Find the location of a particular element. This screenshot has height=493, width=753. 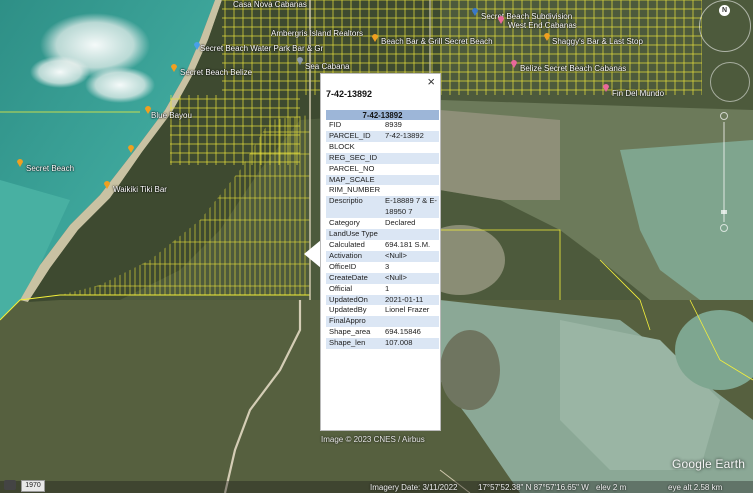

map-label: Secret Beach Subdivision is located at coordinates (526, 16).